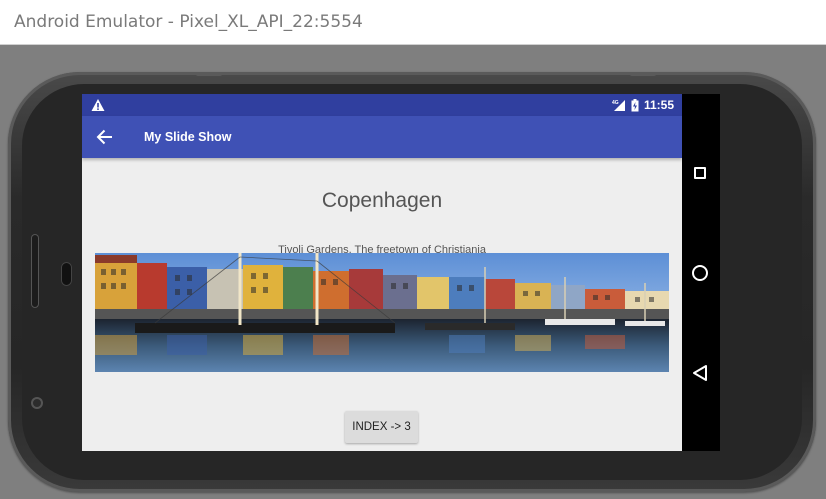 This screenshot has width=826, height=499. I want to click on triangle-back-icon, so click(700, 373).